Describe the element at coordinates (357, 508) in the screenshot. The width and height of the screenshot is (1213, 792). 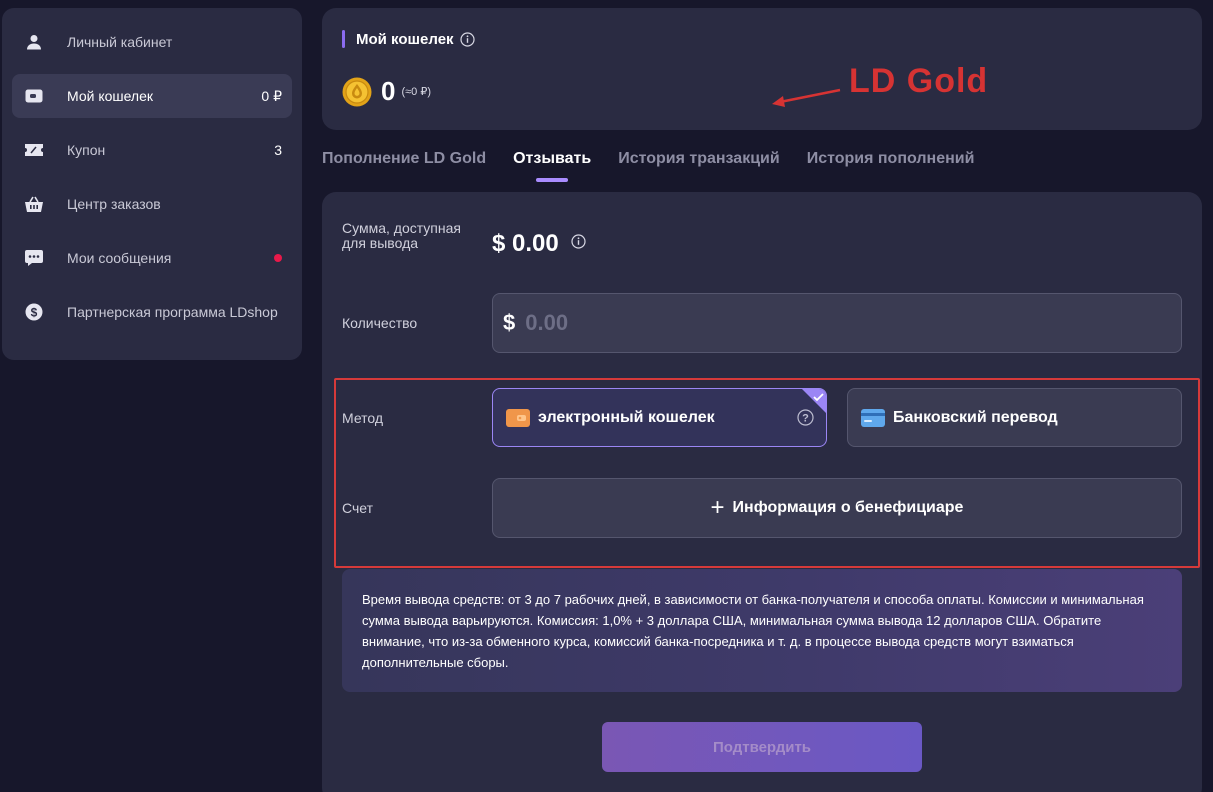
I see `account-label: Счет` at that location.